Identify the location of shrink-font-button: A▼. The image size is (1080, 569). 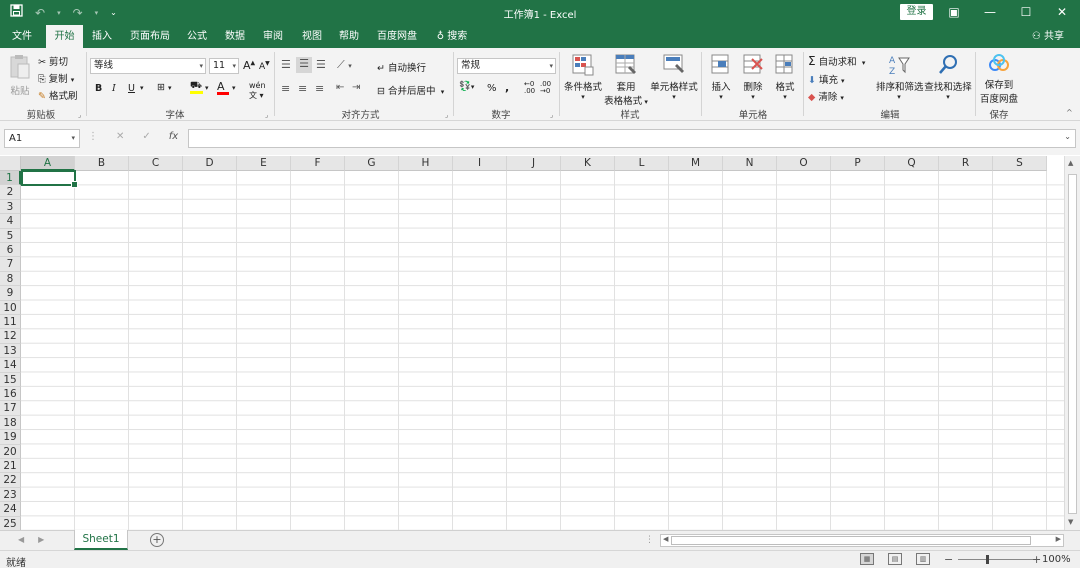
(264, 66).